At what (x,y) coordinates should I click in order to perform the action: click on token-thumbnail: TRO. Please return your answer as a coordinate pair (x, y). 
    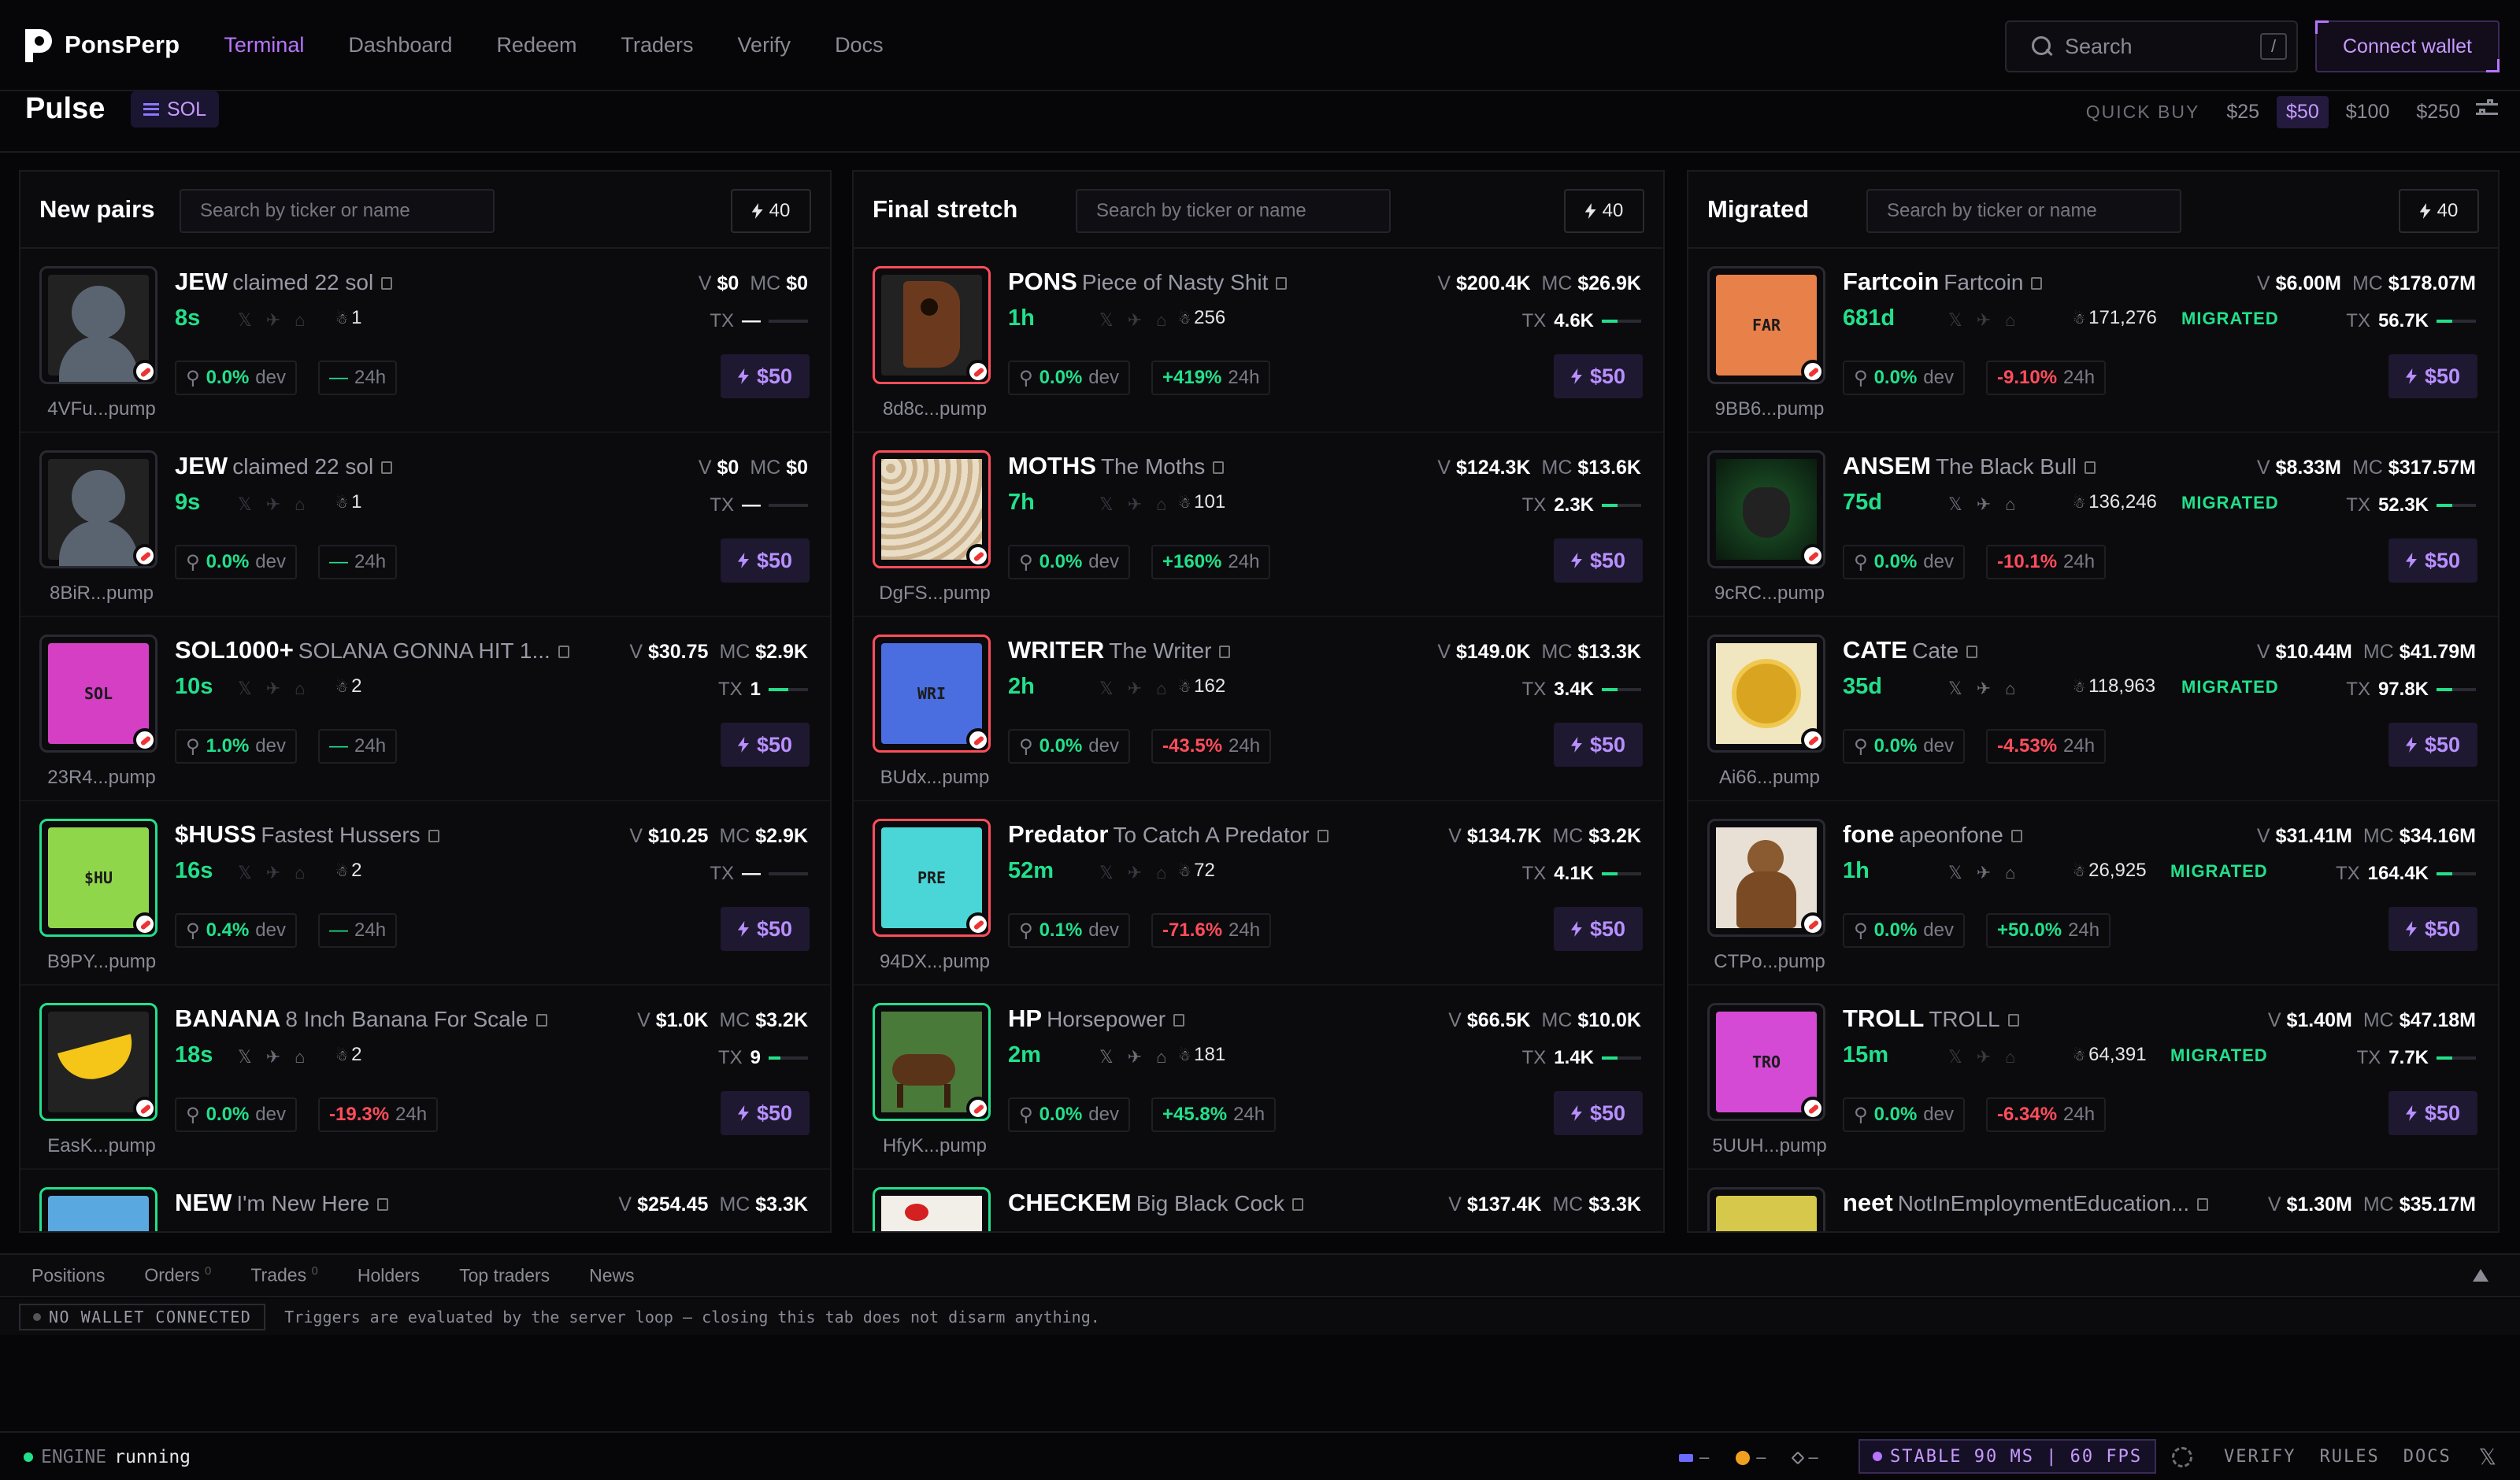
    Looking at the image, I should click on (1766, 1062).